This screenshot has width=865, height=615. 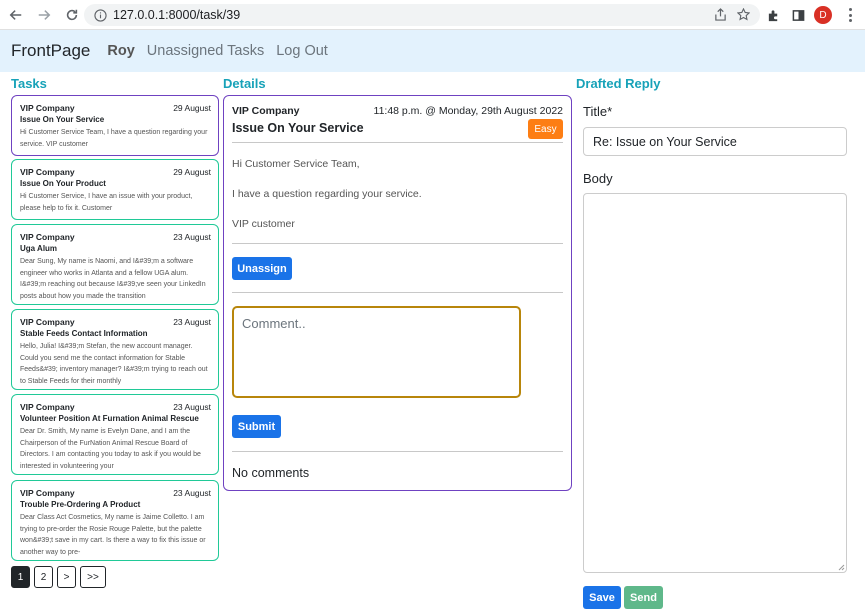 What do you see at coordinates (44, 15) in the screenshot?
I see `forward-icon` at bounding box center [44, 15].